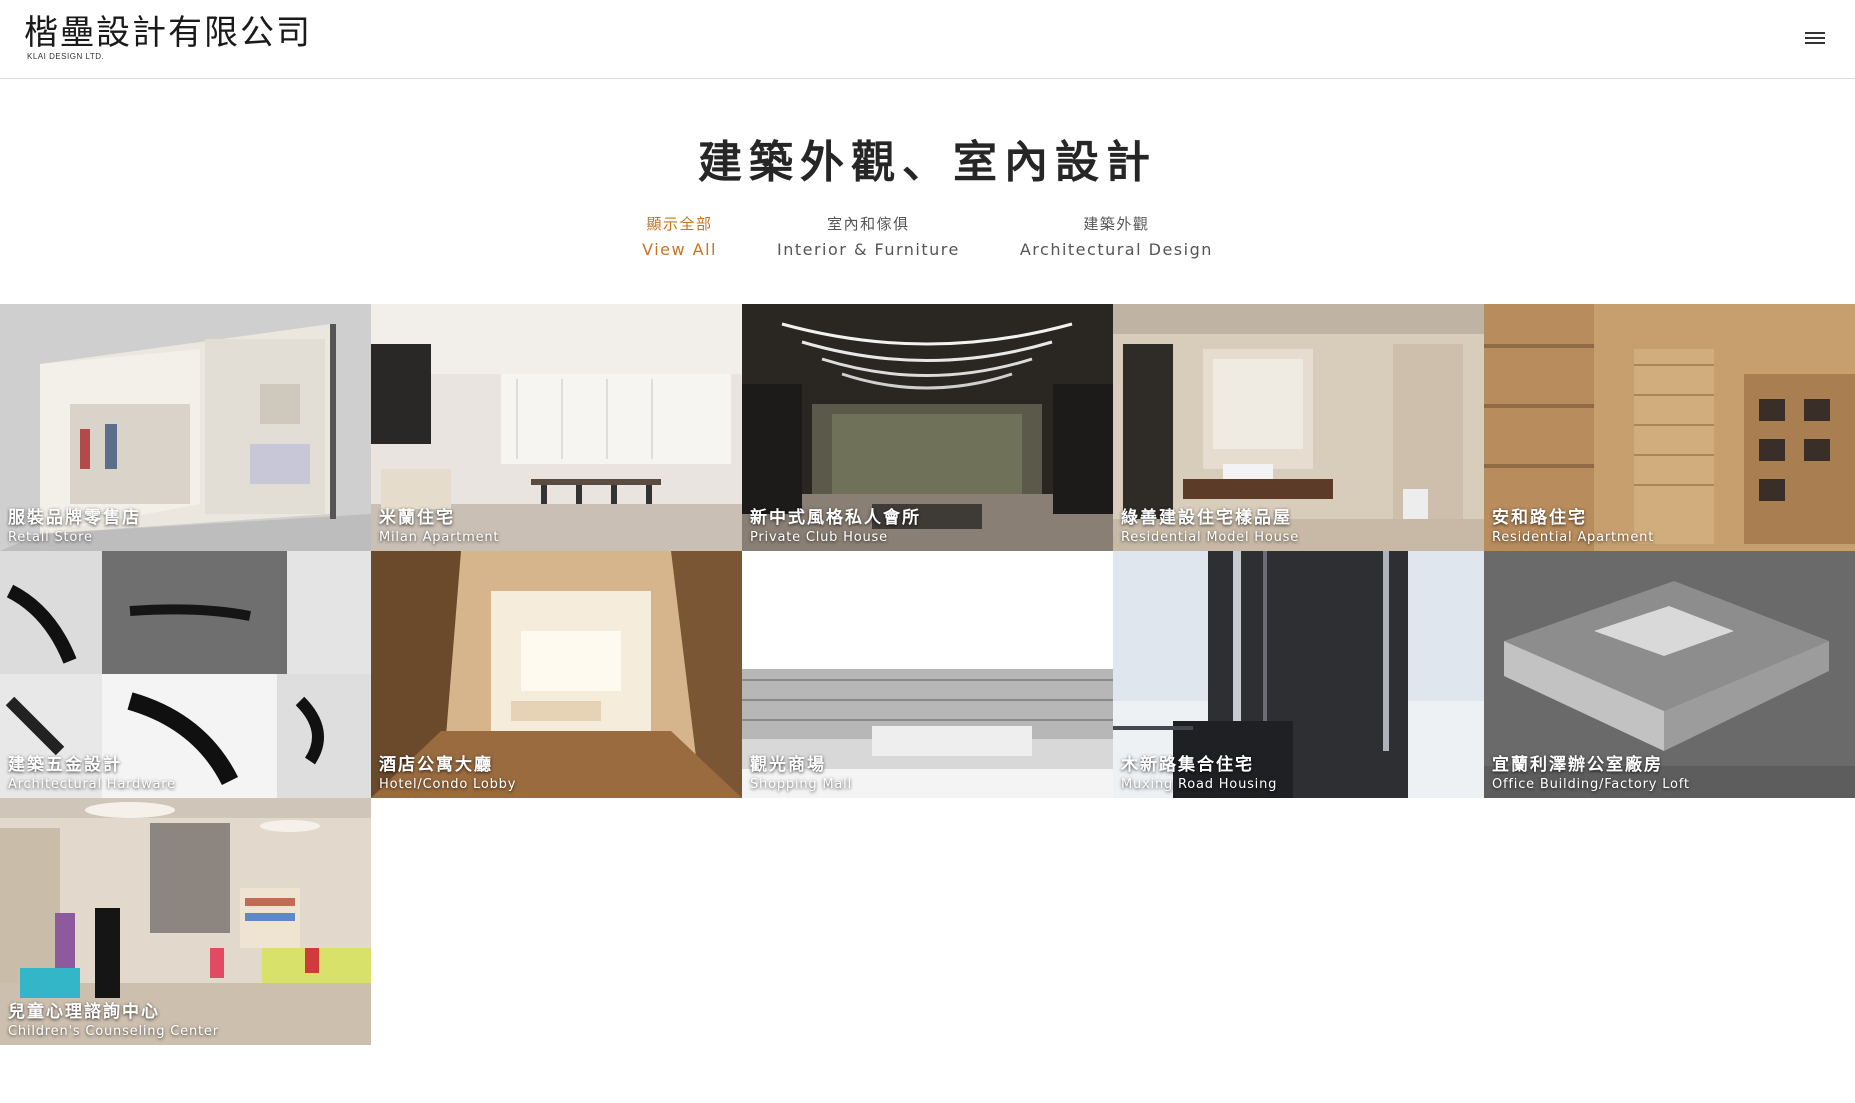 Image resolution: width=1855 pixels, height=1103 pixels. What do you see at coordinates (74, 518) in the screenshot?
I see `project-title-cn: 服裝品牌零售店` at bounding box center [74, 518].